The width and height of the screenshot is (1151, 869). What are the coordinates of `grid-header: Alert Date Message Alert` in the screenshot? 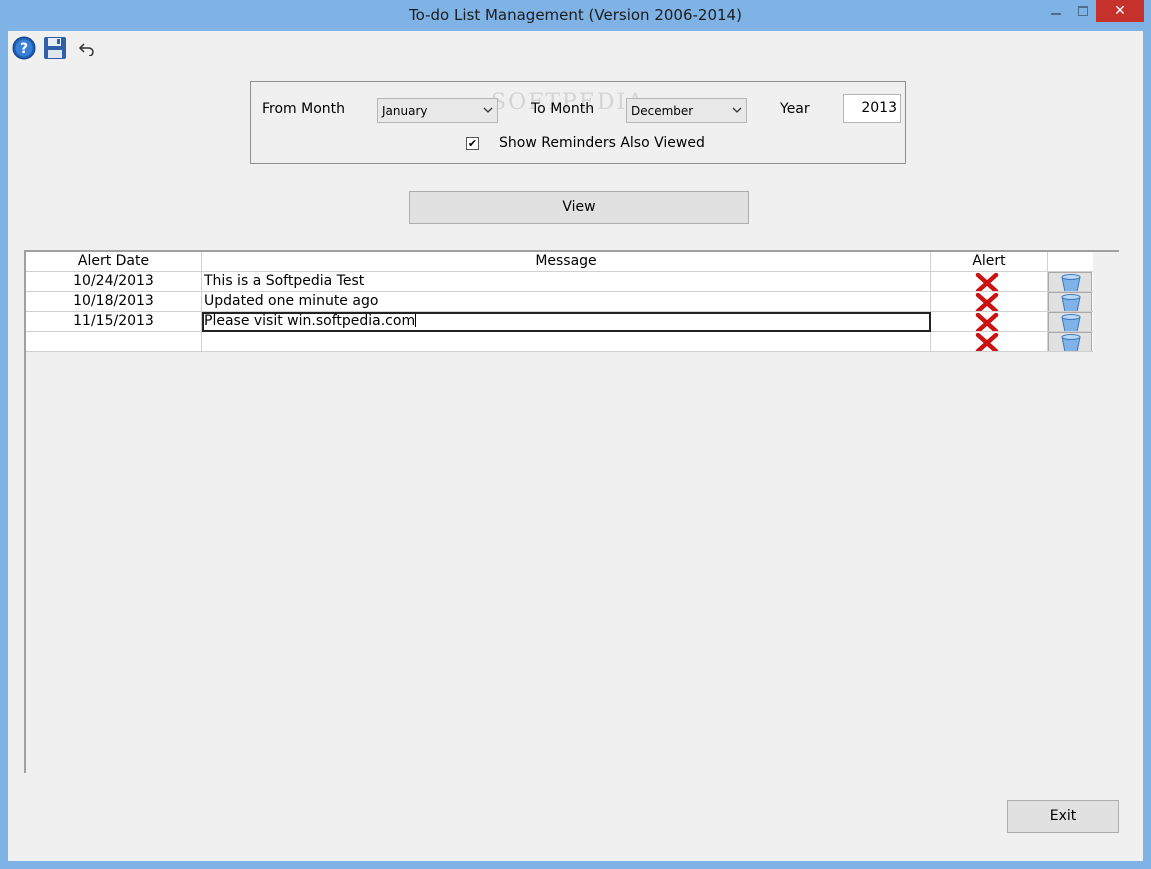 It's located at (559, 262).